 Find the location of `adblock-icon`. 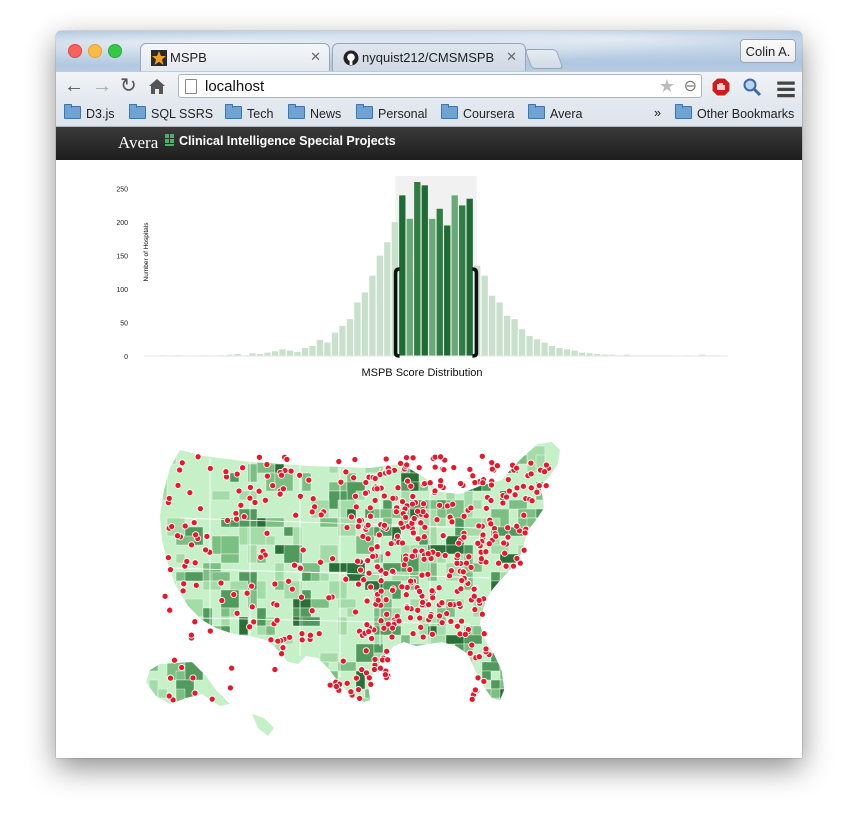

adblock-icon is located at coordinates (721, 87).